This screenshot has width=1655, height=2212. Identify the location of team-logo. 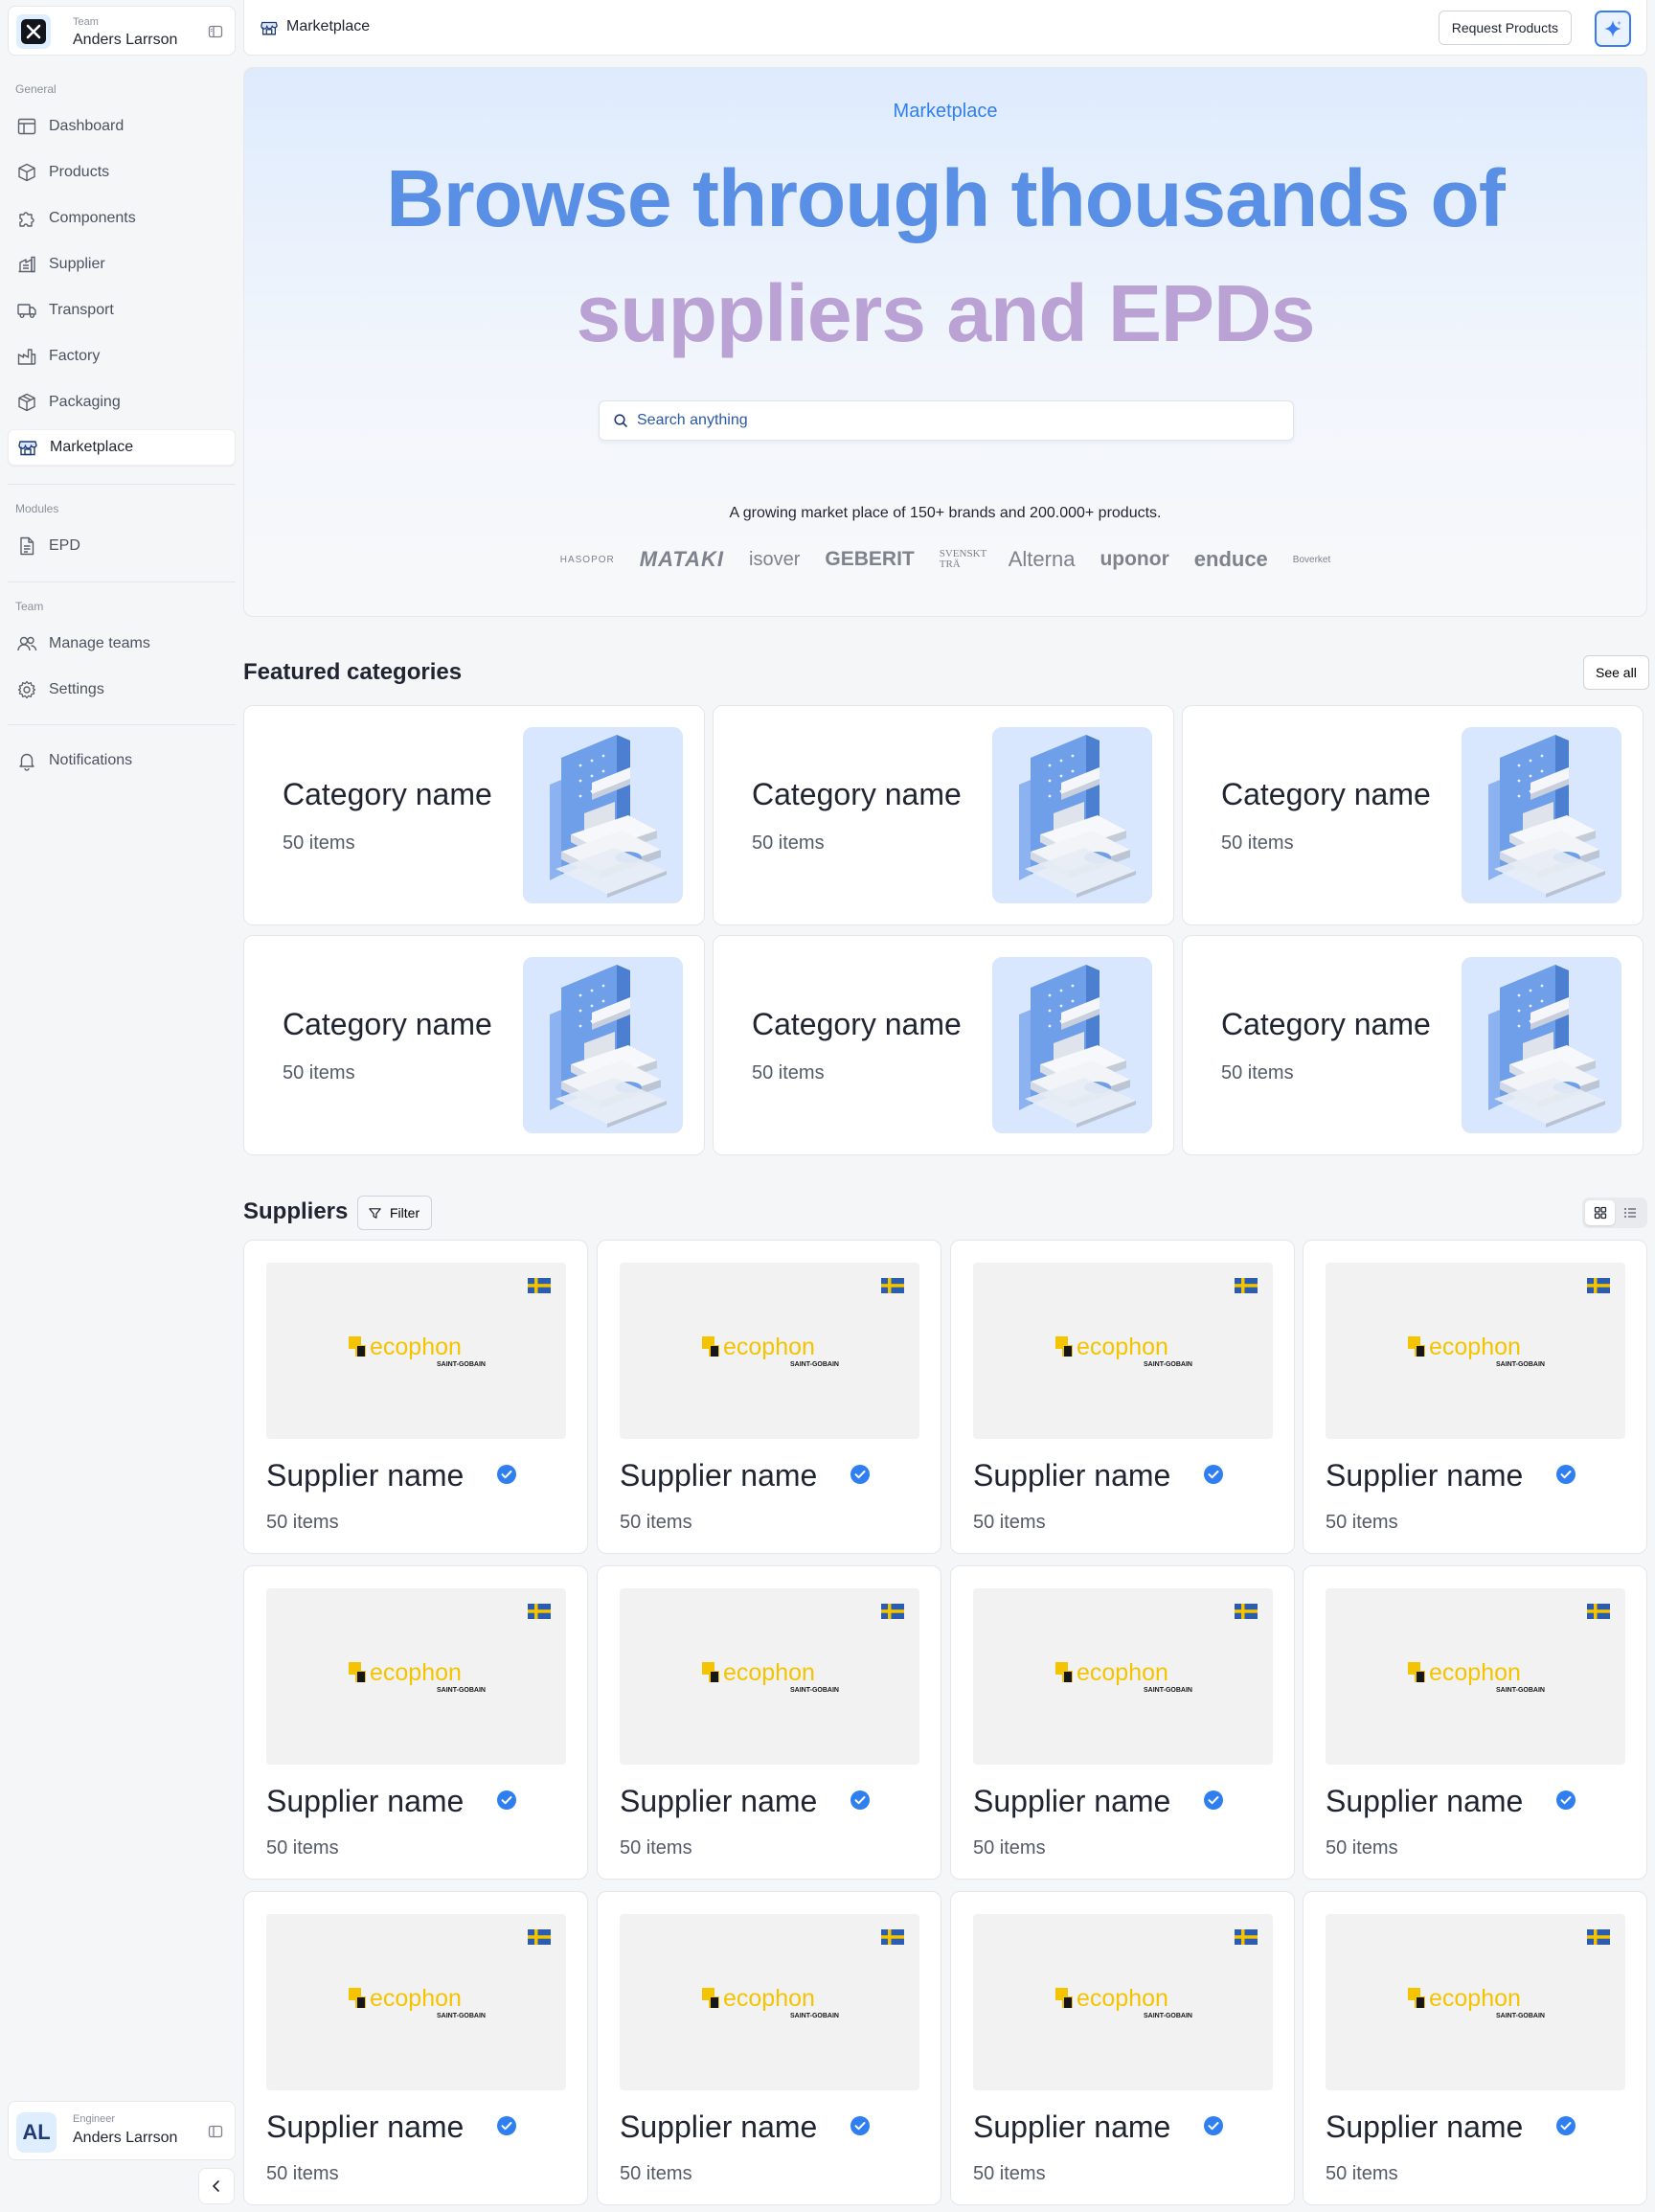
(34, 31).